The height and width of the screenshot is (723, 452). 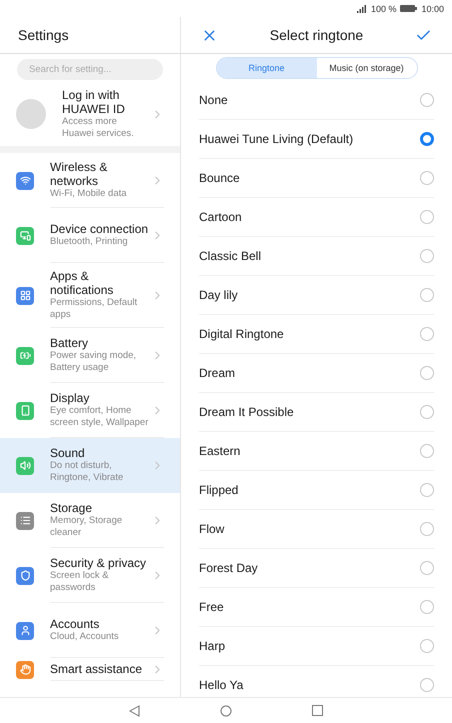 I want to click on settings-item: Accounts Cloud, Accounts, so click(x=90, y=630).